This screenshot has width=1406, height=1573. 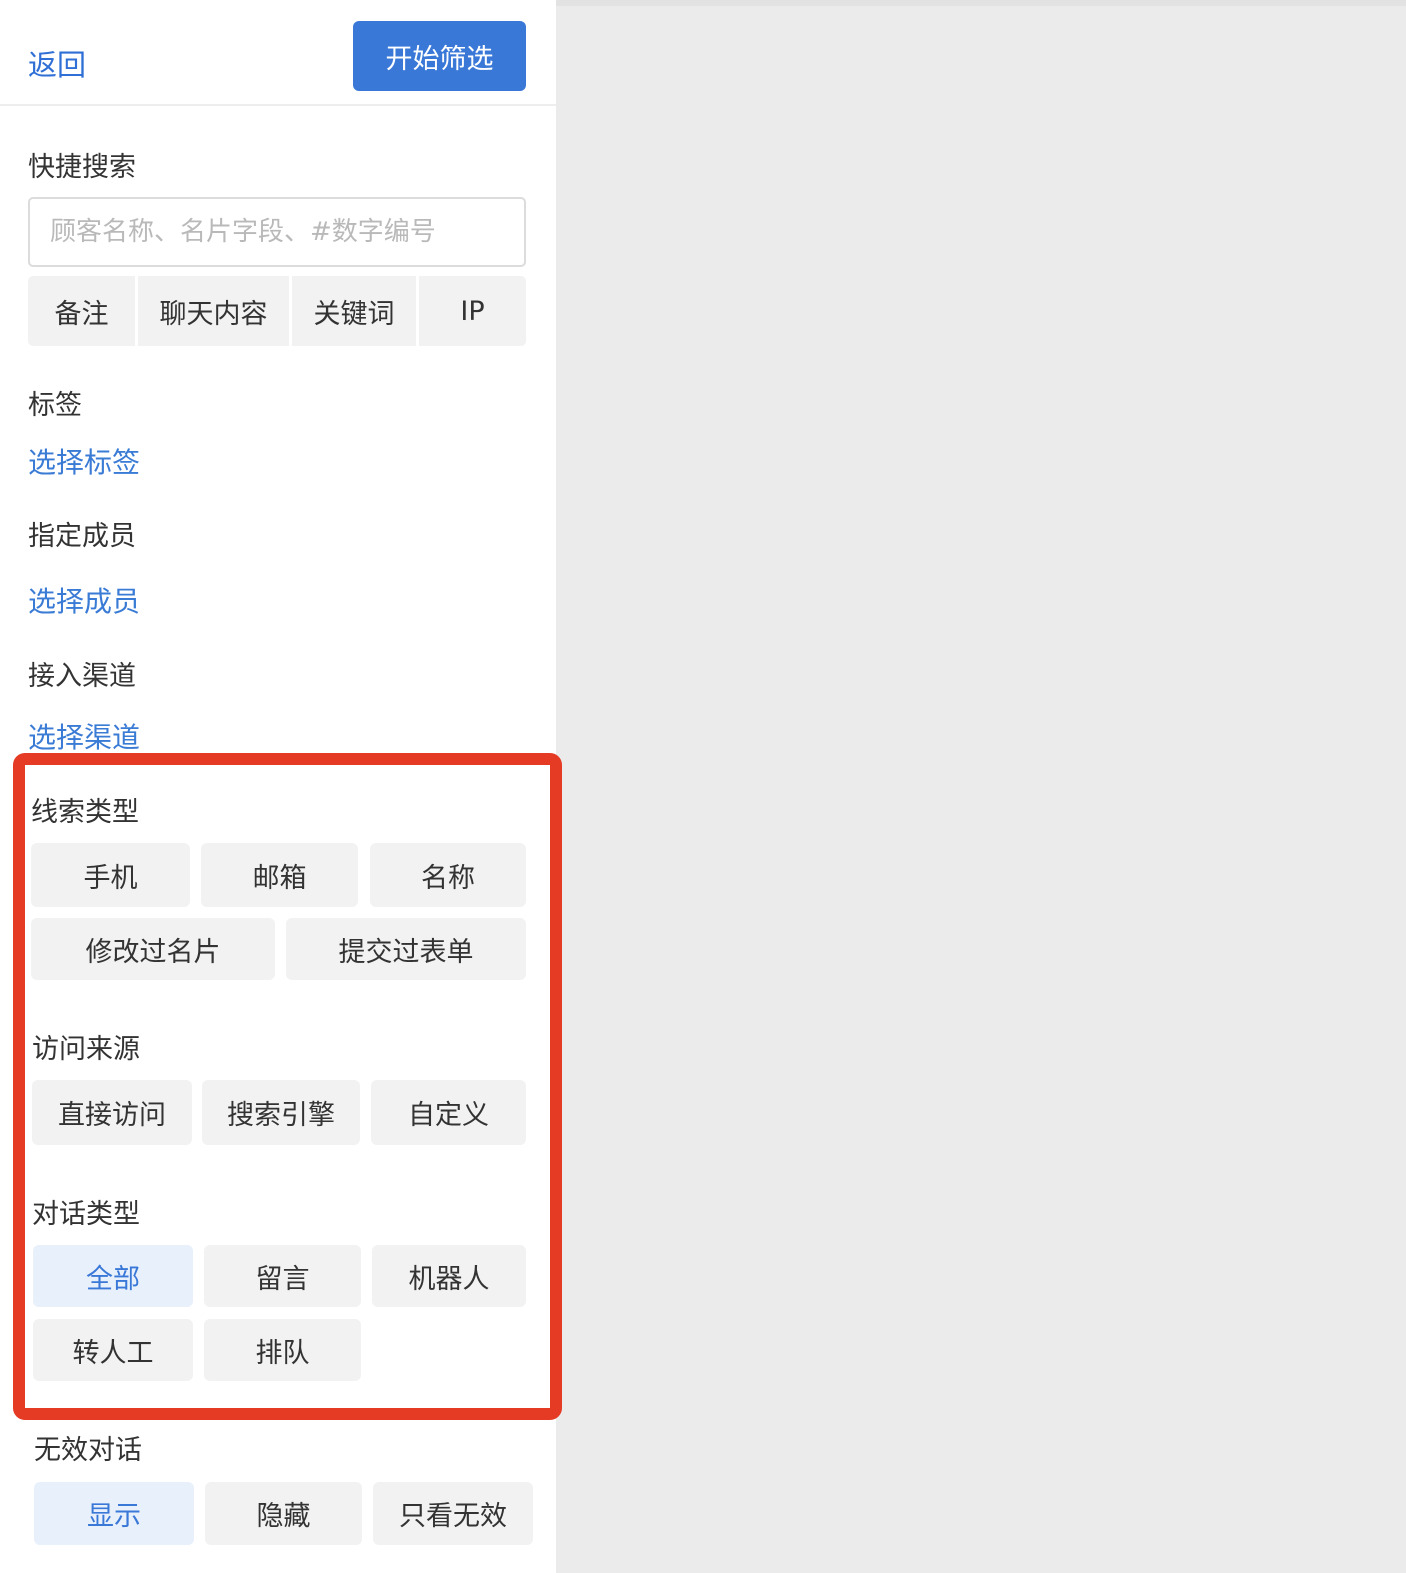 I want to click on invalid-dialog-show: 显示, so click(x=114, y=1513).